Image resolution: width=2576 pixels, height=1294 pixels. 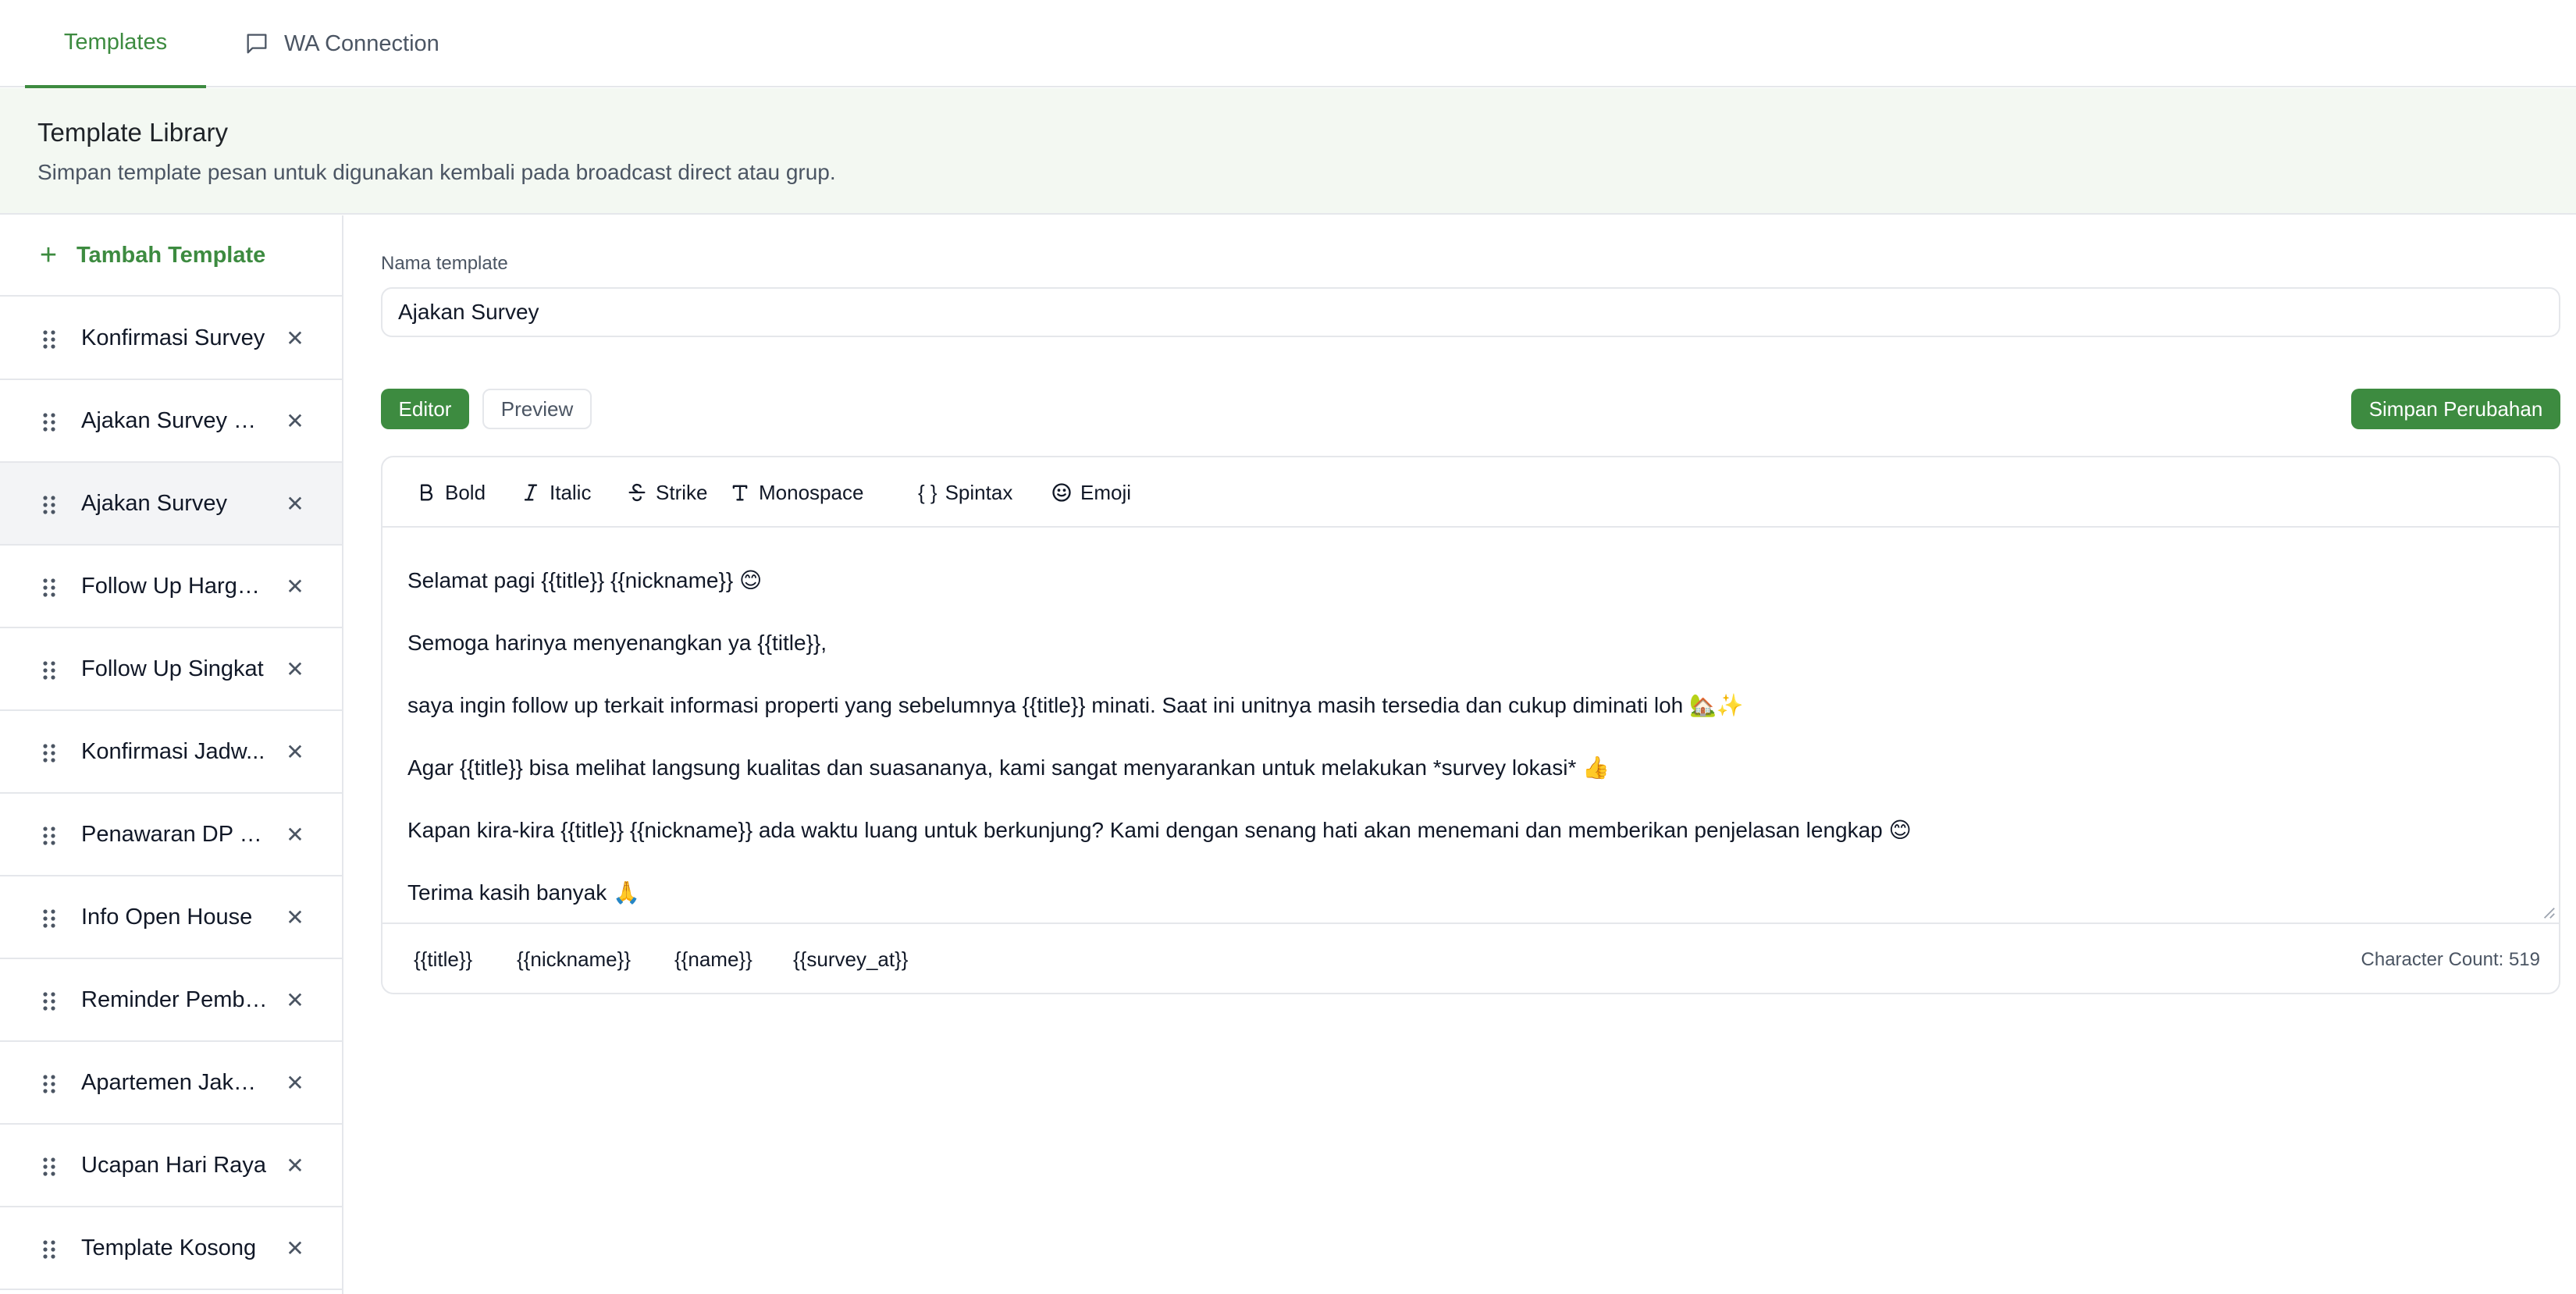 I want to click on template-list-item: Reminder Pemba... ✕, so click(x=171, y=1001).